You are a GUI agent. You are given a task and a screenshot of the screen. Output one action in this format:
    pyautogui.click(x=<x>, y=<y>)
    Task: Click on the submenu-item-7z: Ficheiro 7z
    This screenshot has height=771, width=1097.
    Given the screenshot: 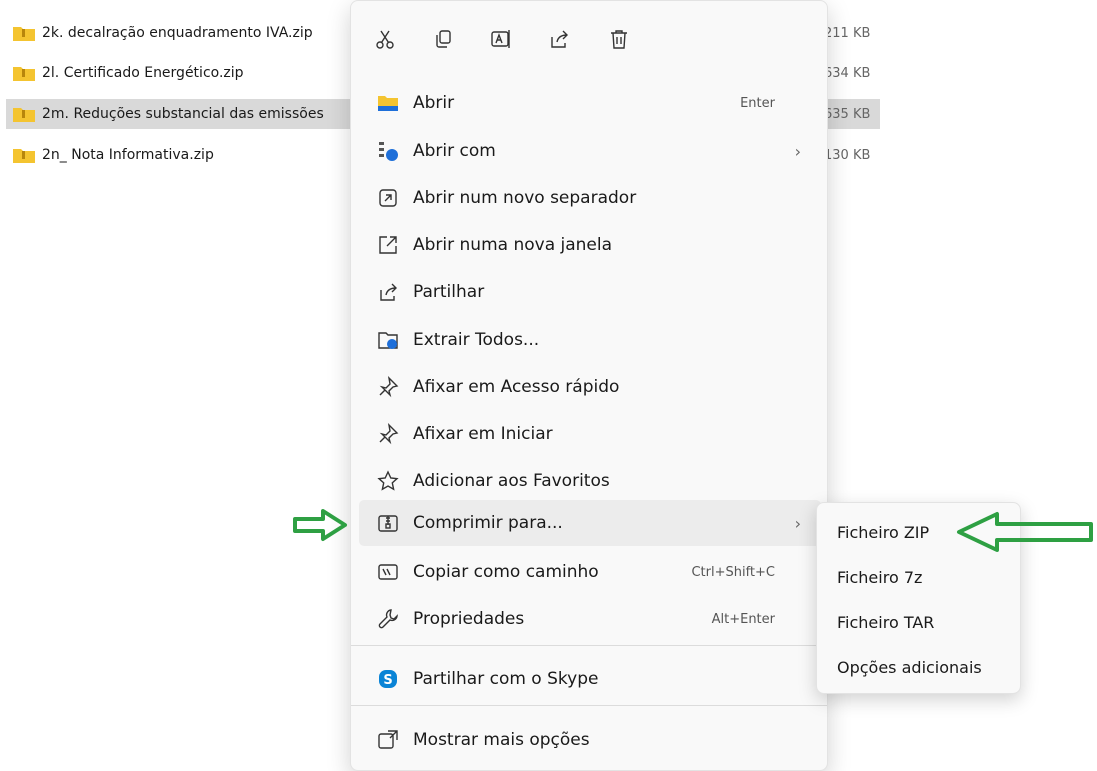 What is the action you would take?
    pyautogui.click(x=919, y=577)
    